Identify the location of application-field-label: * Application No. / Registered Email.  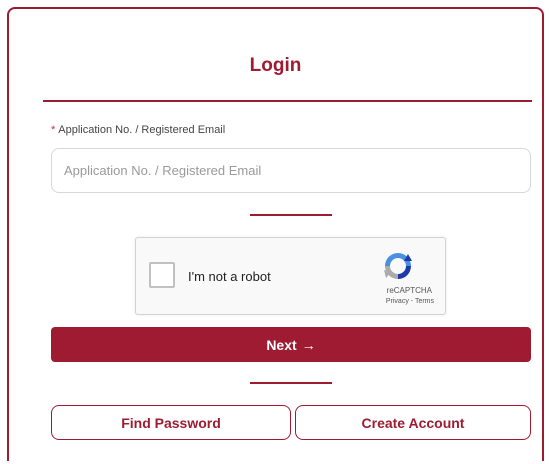
(138, 130).